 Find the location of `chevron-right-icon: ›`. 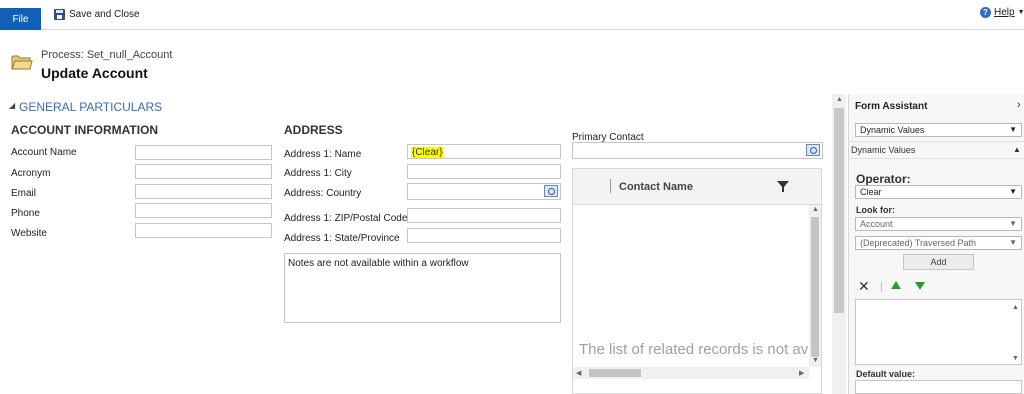

chevron-right-icon: › is located at coordinates (1019, 105).